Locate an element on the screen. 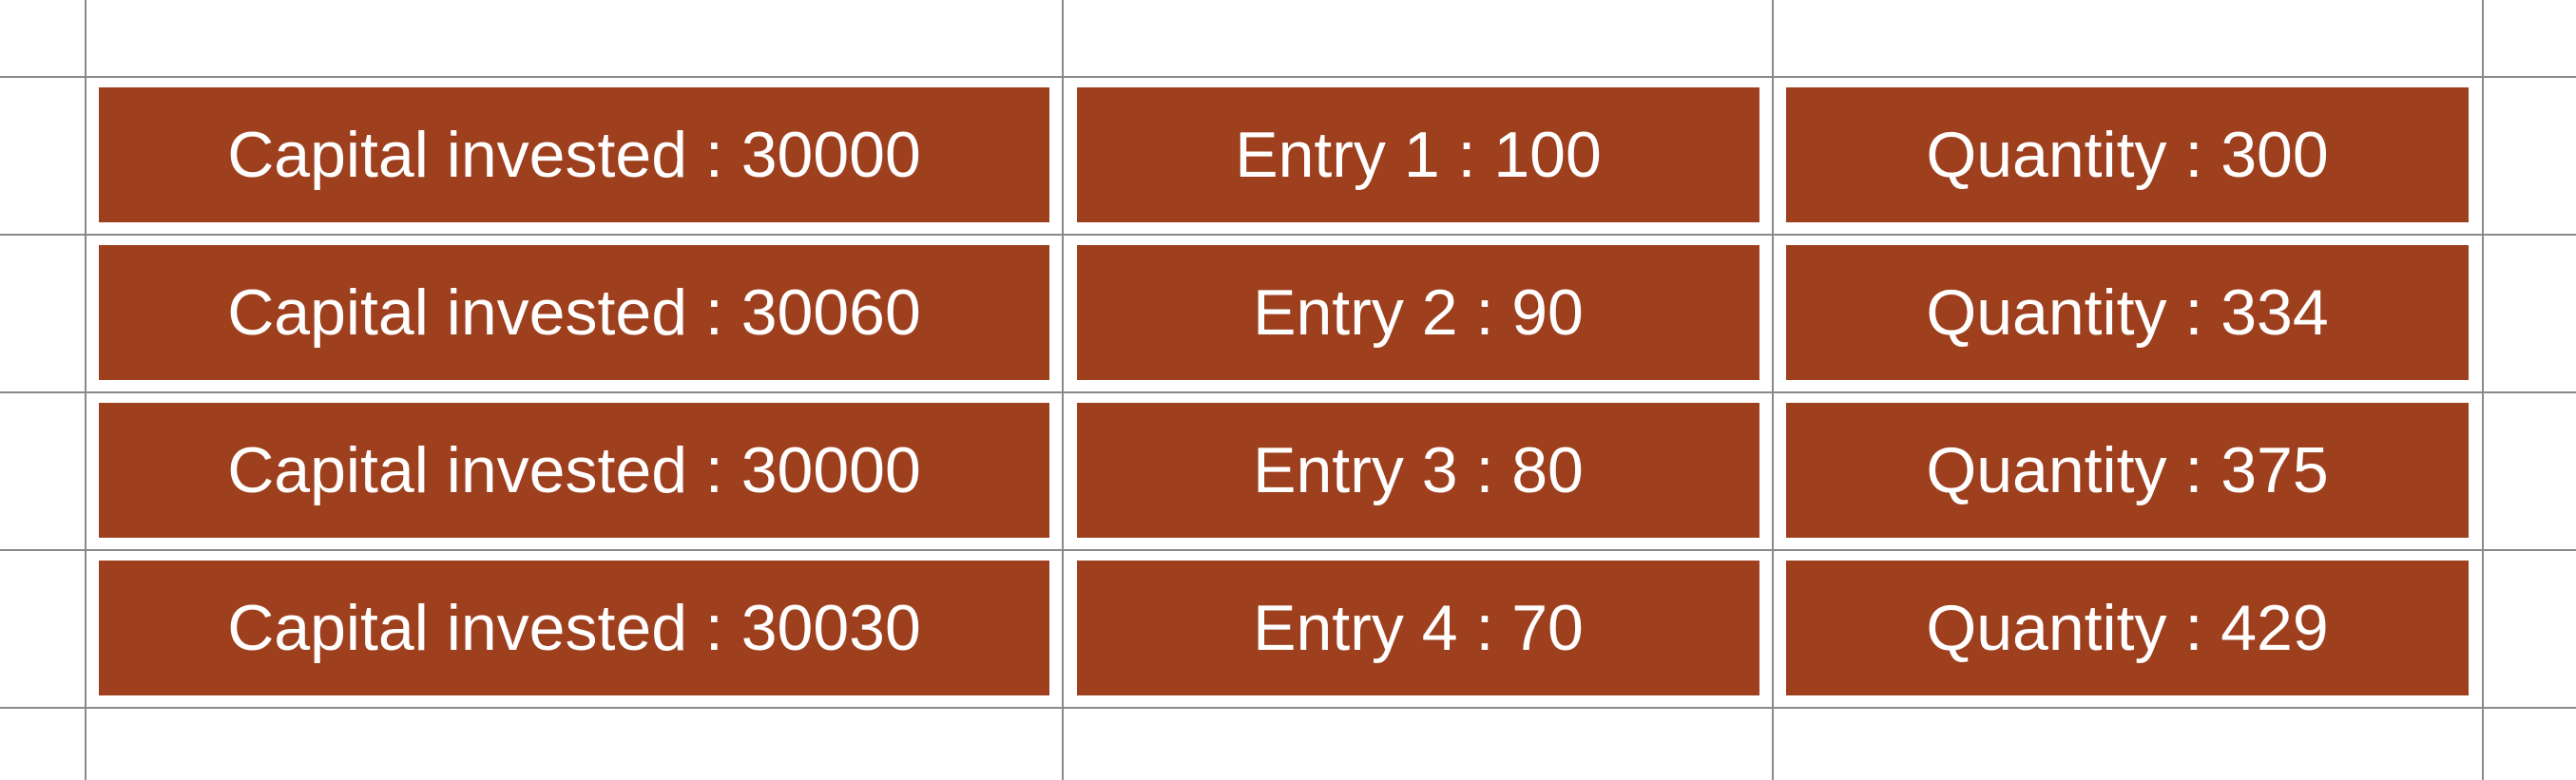 The width and height of the screenshot is (2576, 780). quantity-cell: Quantity : 375 is located at coordinates (2128, 471).